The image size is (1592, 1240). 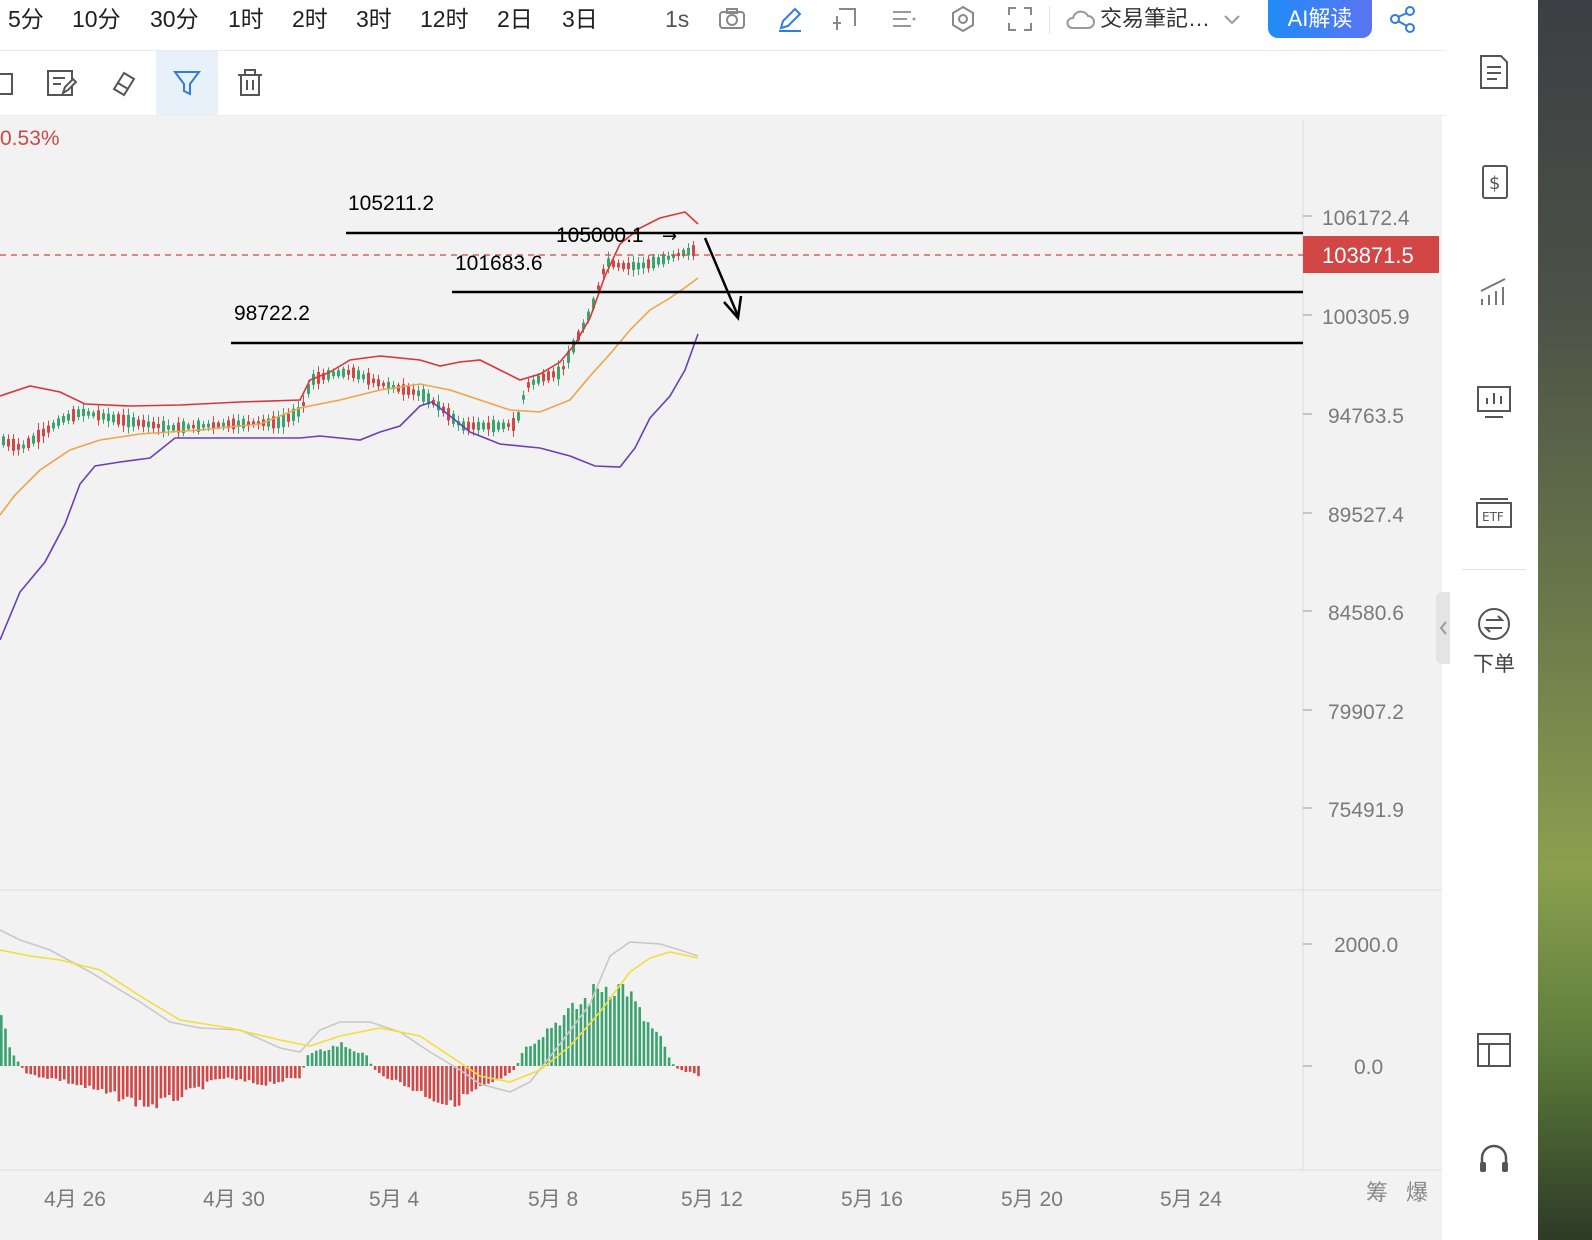 What do you see at coordinates (1494, 292) in the screenshot?
I see `bar-chart-icon` at bounding box center [1494, 292].